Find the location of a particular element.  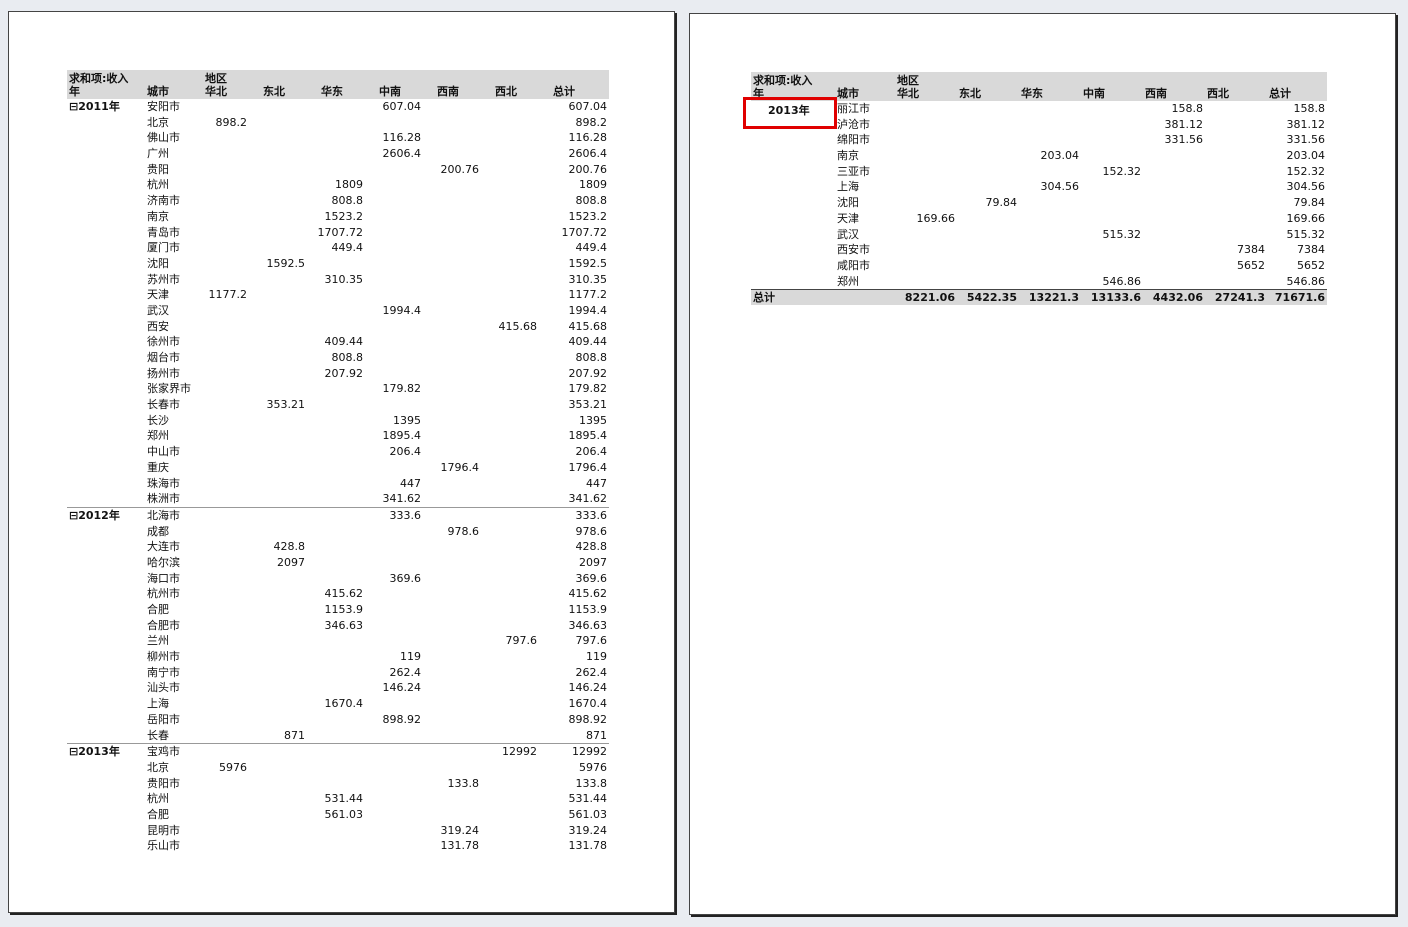

value-cell: 447 is located at coordinates (410, 483).